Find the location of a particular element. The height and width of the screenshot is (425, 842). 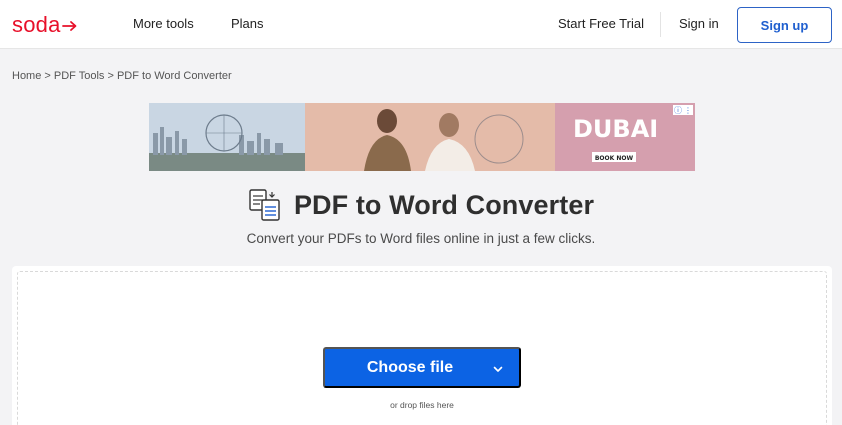

drop-files-hint: or drop files here is located at coordinates (422, 405).